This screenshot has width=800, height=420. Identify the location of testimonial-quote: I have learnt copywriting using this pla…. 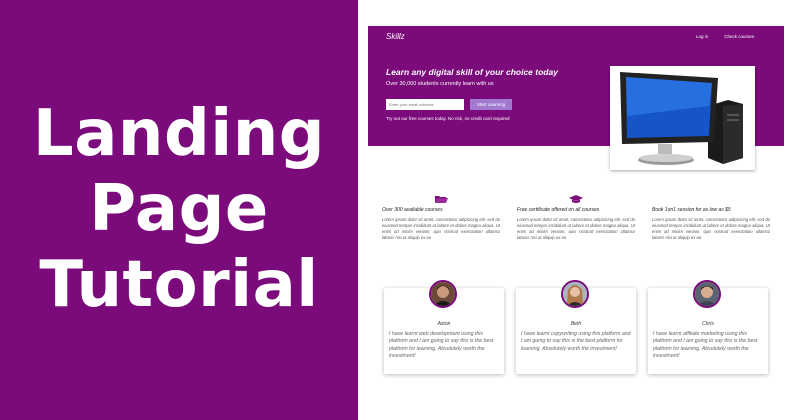
(576, 341).